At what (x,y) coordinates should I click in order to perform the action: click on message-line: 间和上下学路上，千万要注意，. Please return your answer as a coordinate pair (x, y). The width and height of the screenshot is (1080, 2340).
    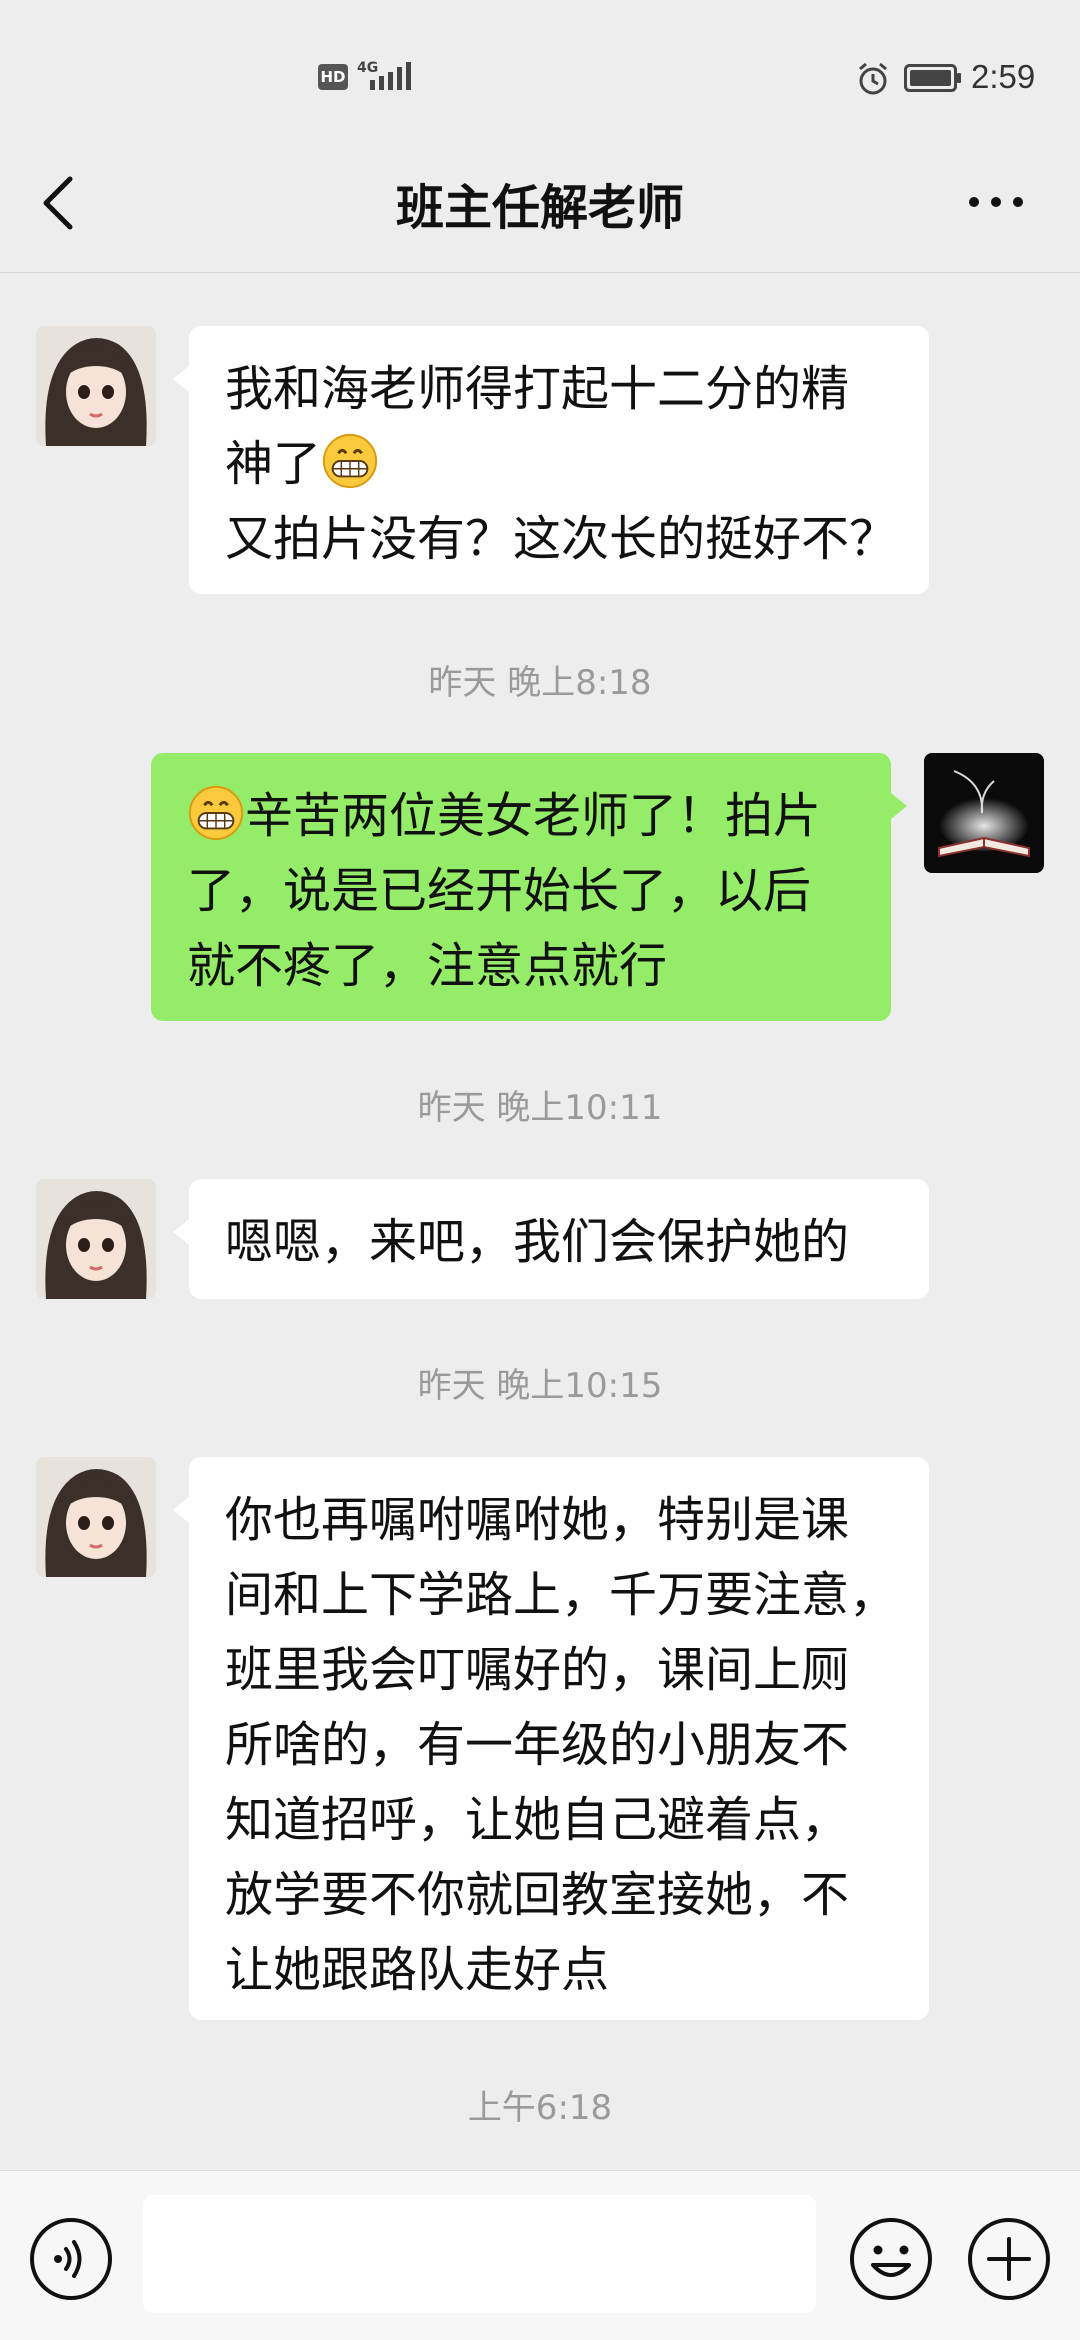
    Looking at the image, I should click on (561, 1595).